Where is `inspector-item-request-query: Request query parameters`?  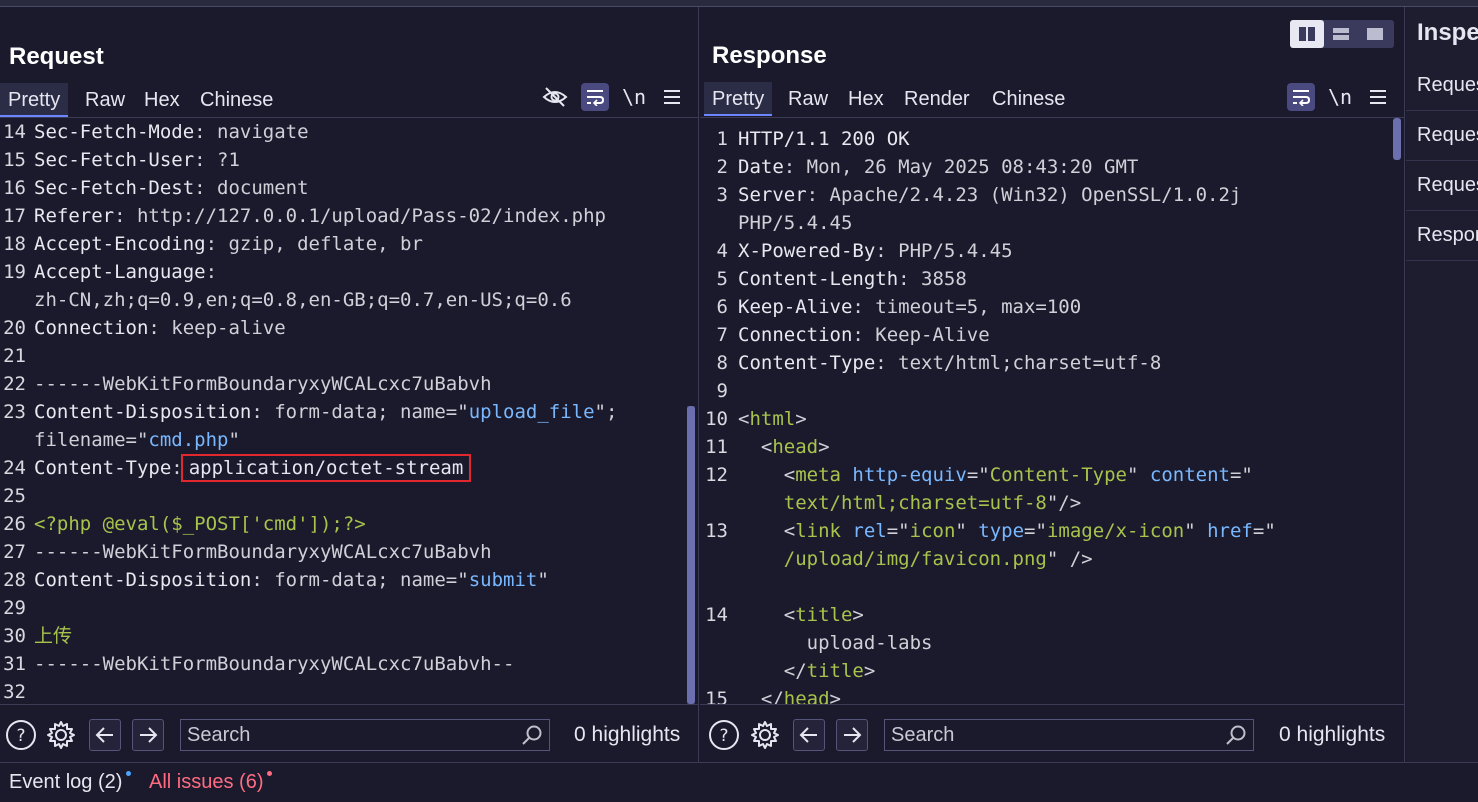
inspector-item-request-query: Request query parameters is located at coordinates (1442, 136).